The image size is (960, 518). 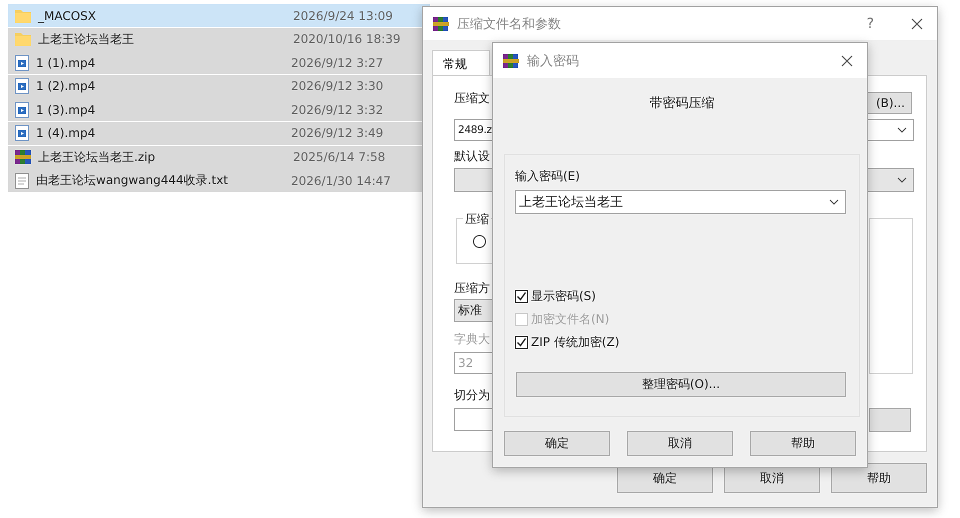 What do you see at coordinates (472, 288) in the screenshot?
I see `field-label: 压缩方` at bounding box center [472, 288].